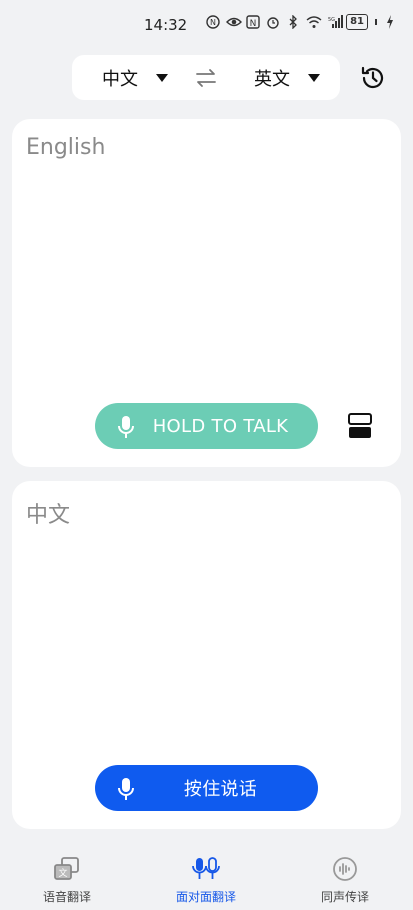 The width and height of the screenshot is (413, 910). I want to click on nfc-icon: N, so click(213, 22).